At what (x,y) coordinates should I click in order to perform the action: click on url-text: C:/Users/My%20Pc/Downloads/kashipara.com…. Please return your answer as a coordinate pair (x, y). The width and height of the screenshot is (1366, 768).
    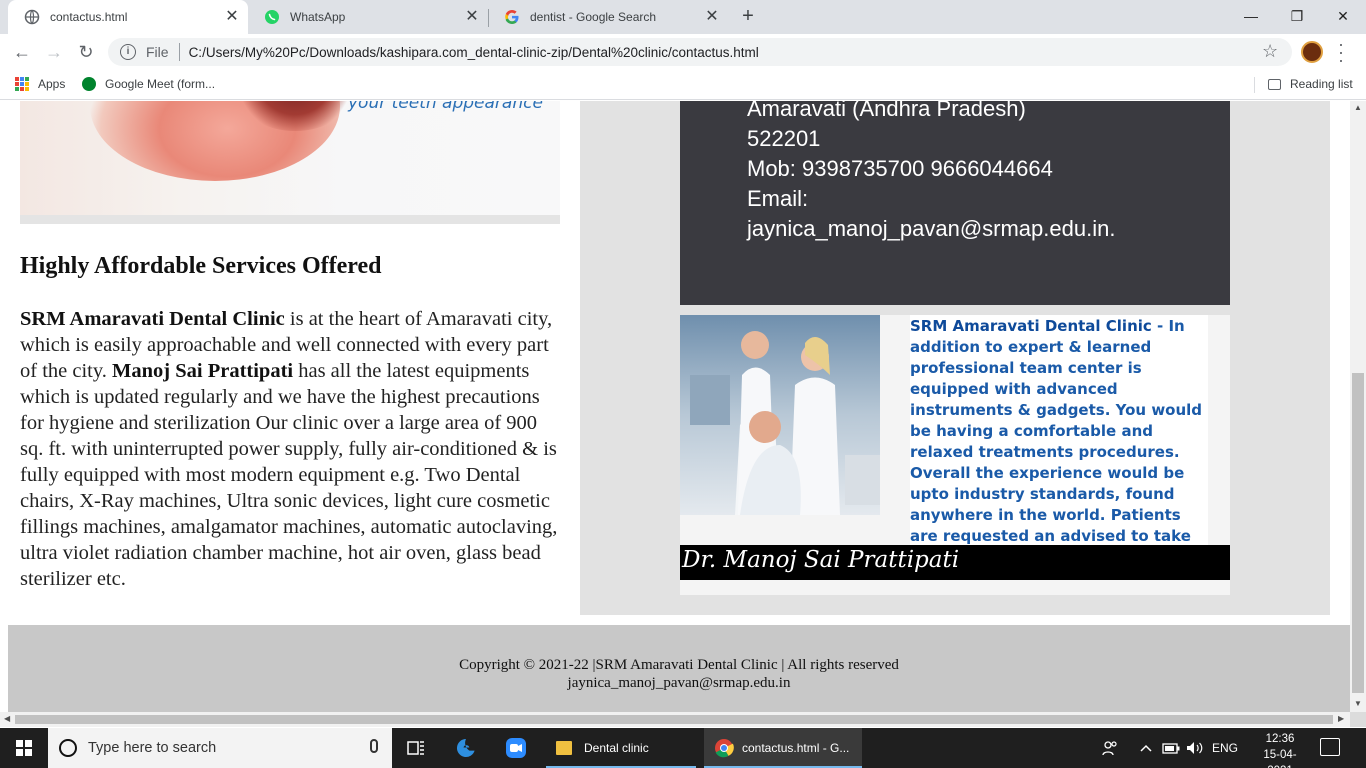
    Looking at the image, I should click on (474, 52).